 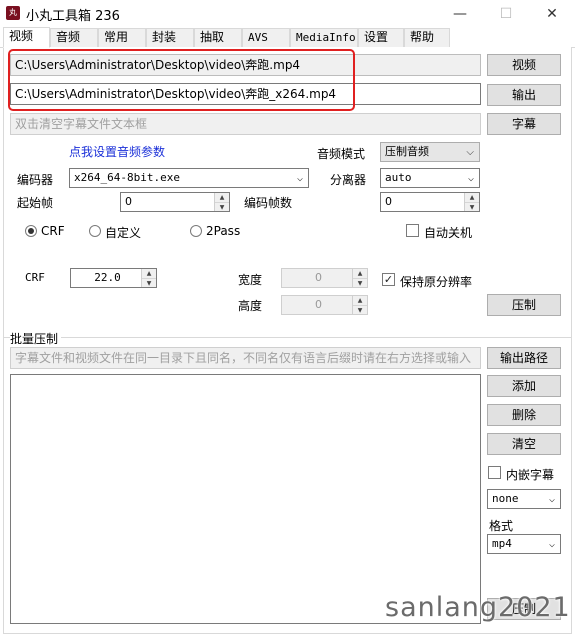 I want to click on start-frame-value: 0, so click(x=128, y=201).